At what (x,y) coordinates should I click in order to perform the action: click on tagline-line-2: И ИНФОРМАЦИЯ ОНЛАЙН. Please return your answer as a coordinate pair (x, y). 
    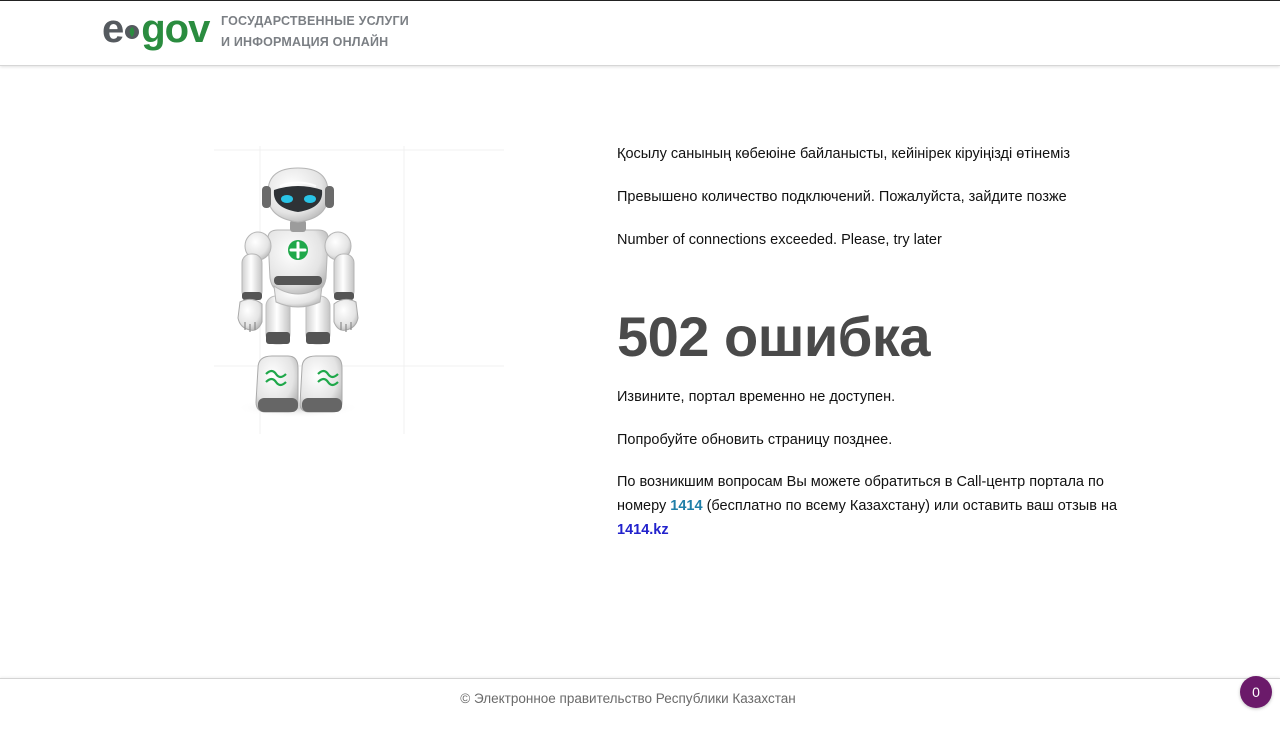
    Looking at the image, I should click on (305, 42).